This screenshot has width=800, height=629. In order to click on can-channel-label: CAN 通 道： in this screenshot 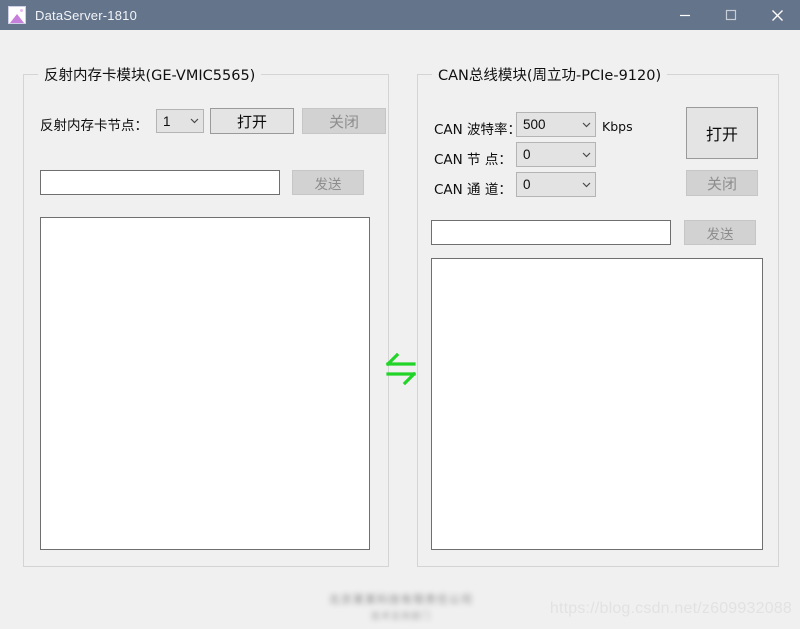, I will do `click(473, 190)`.